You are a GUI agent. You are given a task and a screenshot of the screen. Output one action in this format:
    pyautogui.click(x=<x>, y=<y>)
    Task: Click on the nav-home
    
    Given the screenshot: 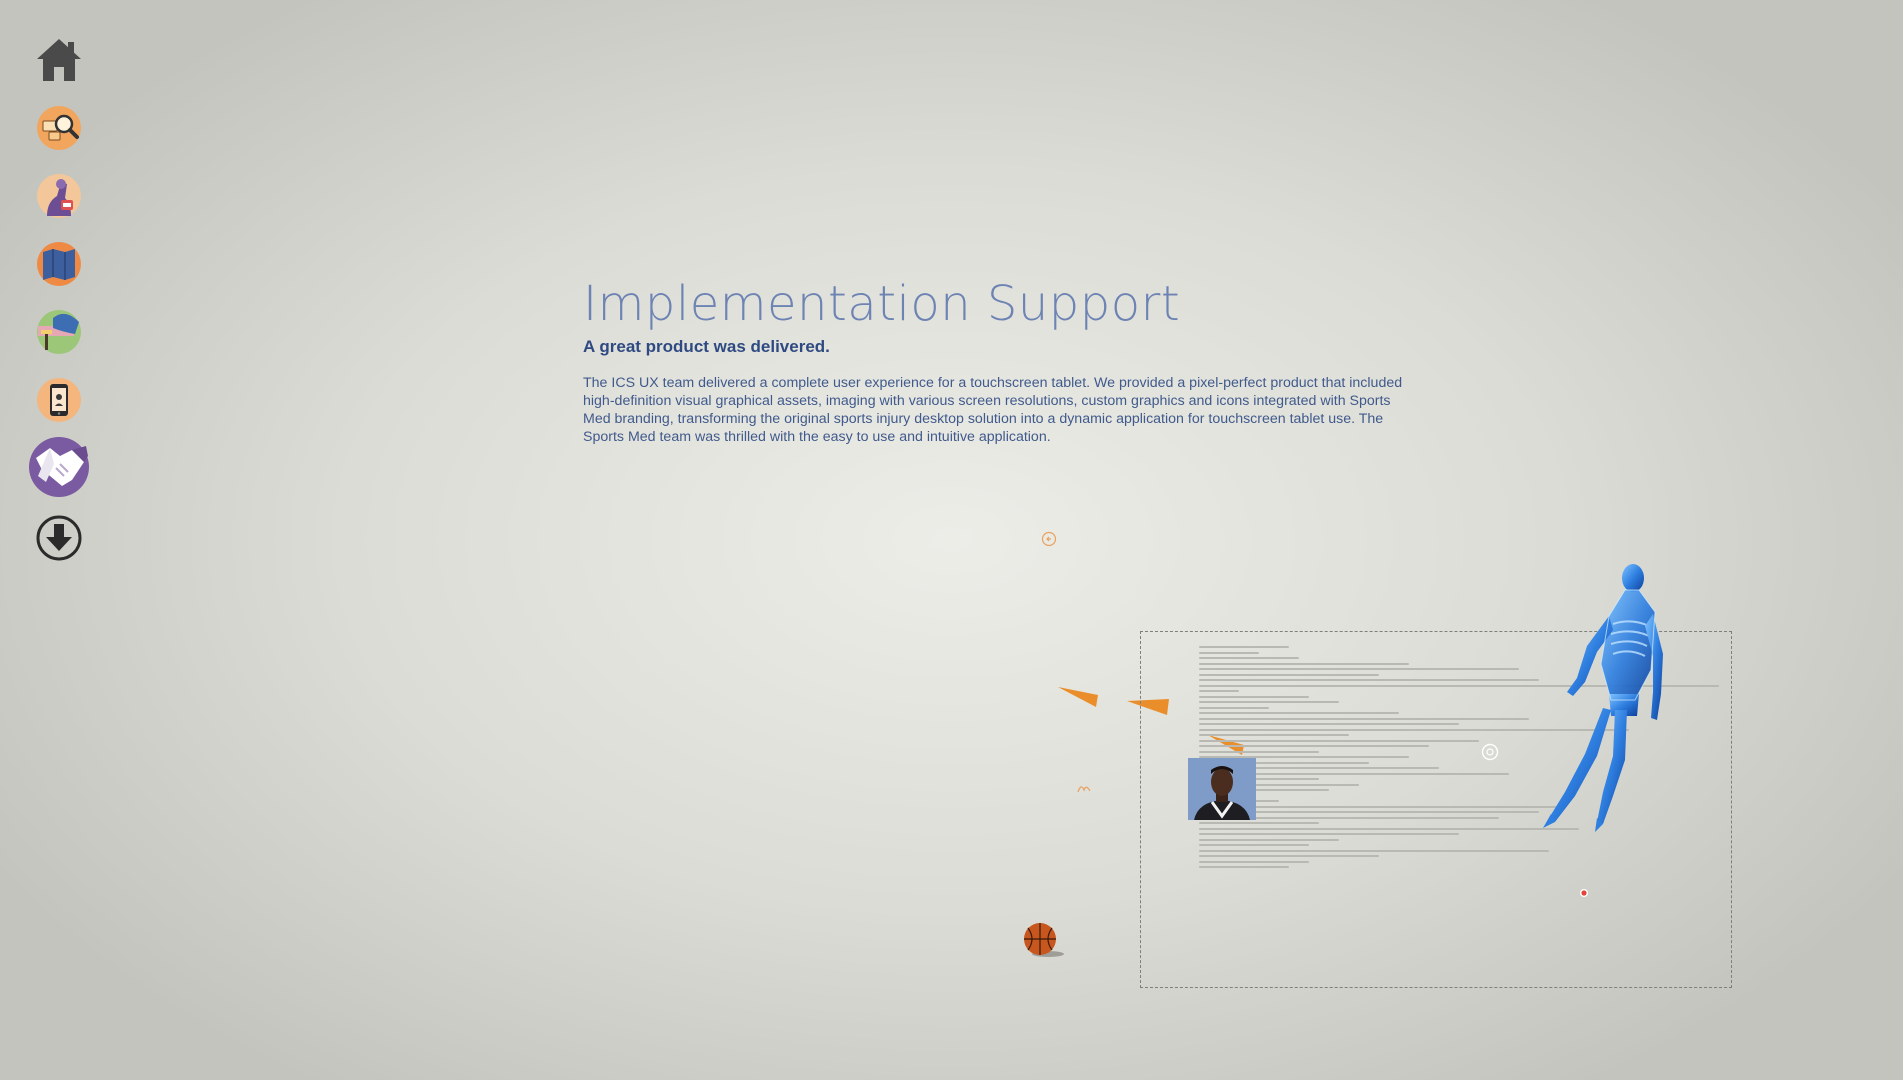 What is the action you would take?
    pyautogui.click(x=59, y=60)
    